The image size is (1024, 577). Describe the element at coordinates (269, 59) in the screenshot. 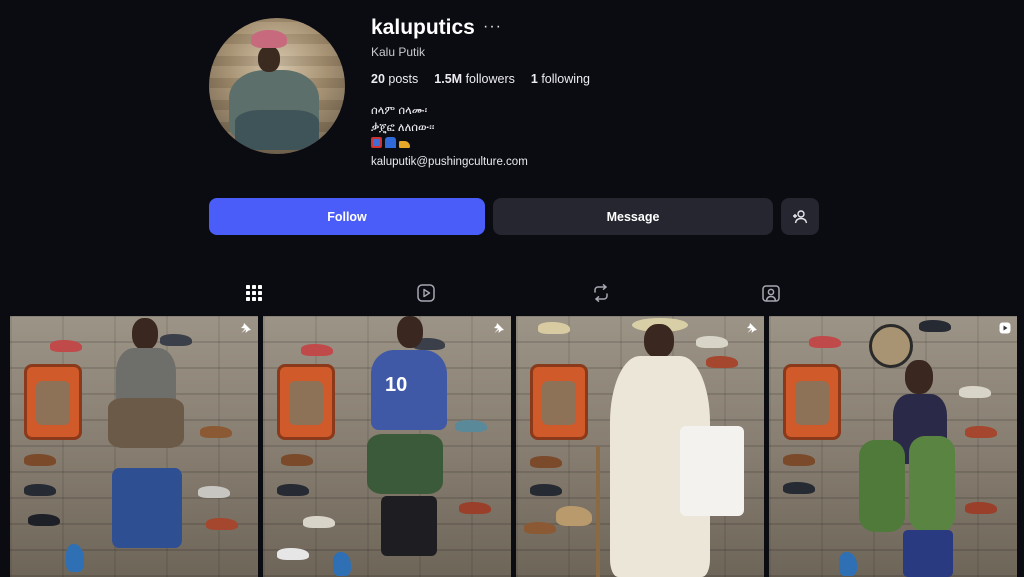

I see `avatar-figure-face` at that location.